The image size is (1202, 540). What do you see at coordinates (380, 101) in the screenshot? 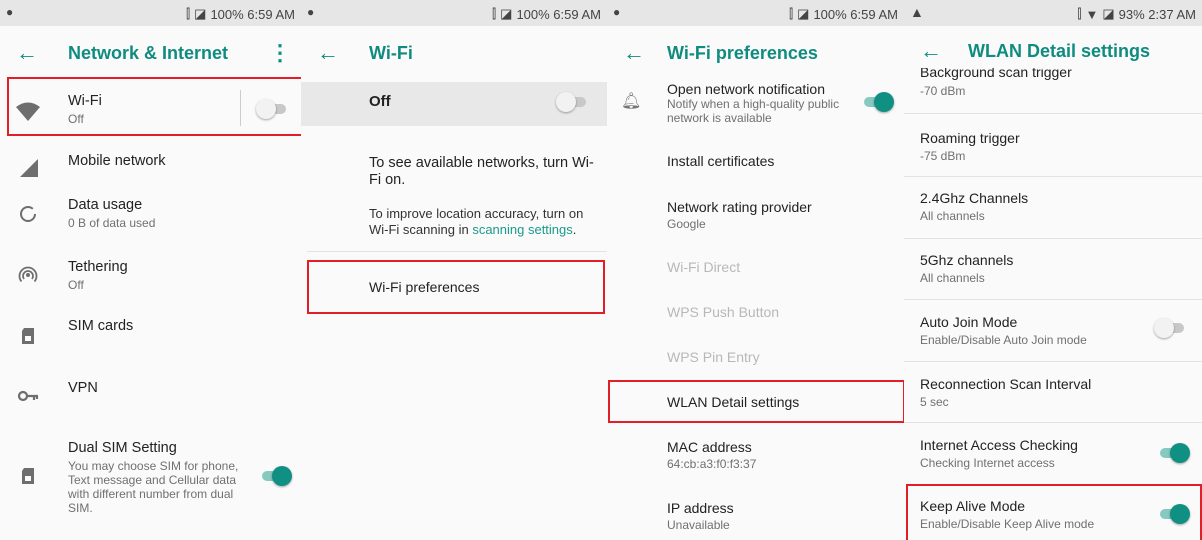
I see `wifi-master-label: Off` at bounding box center [380, 101].